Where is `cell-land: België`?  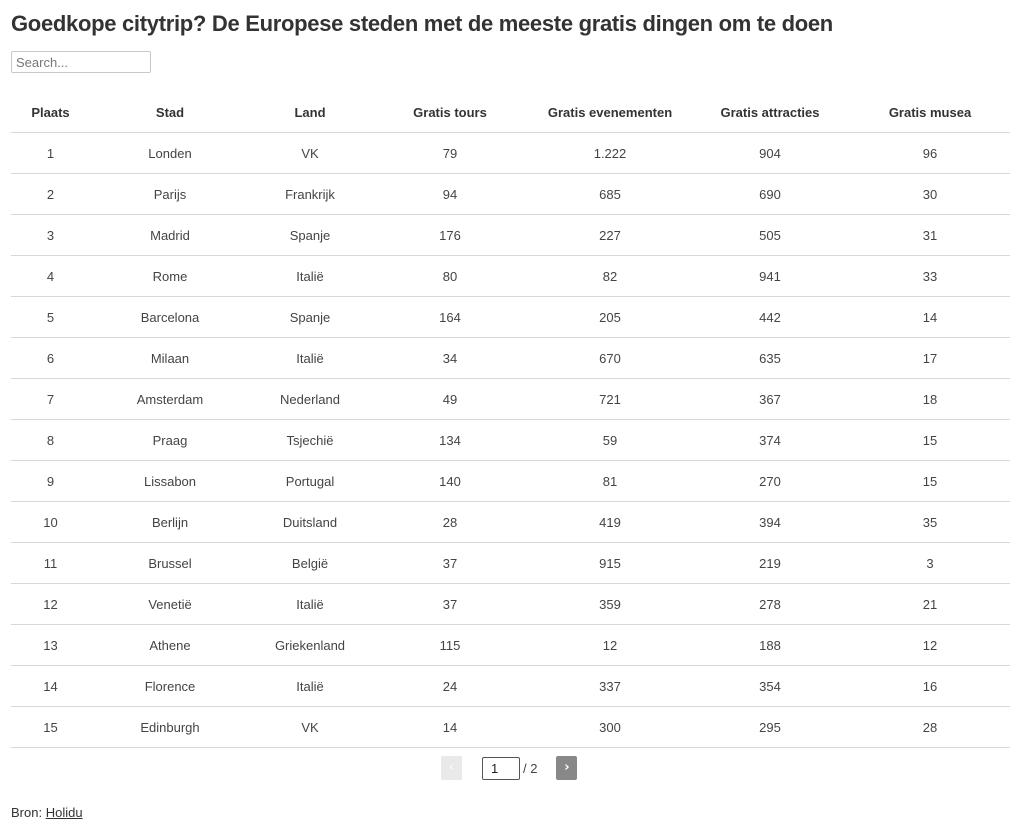
cell-land: België is located at coordinates (310, 563).